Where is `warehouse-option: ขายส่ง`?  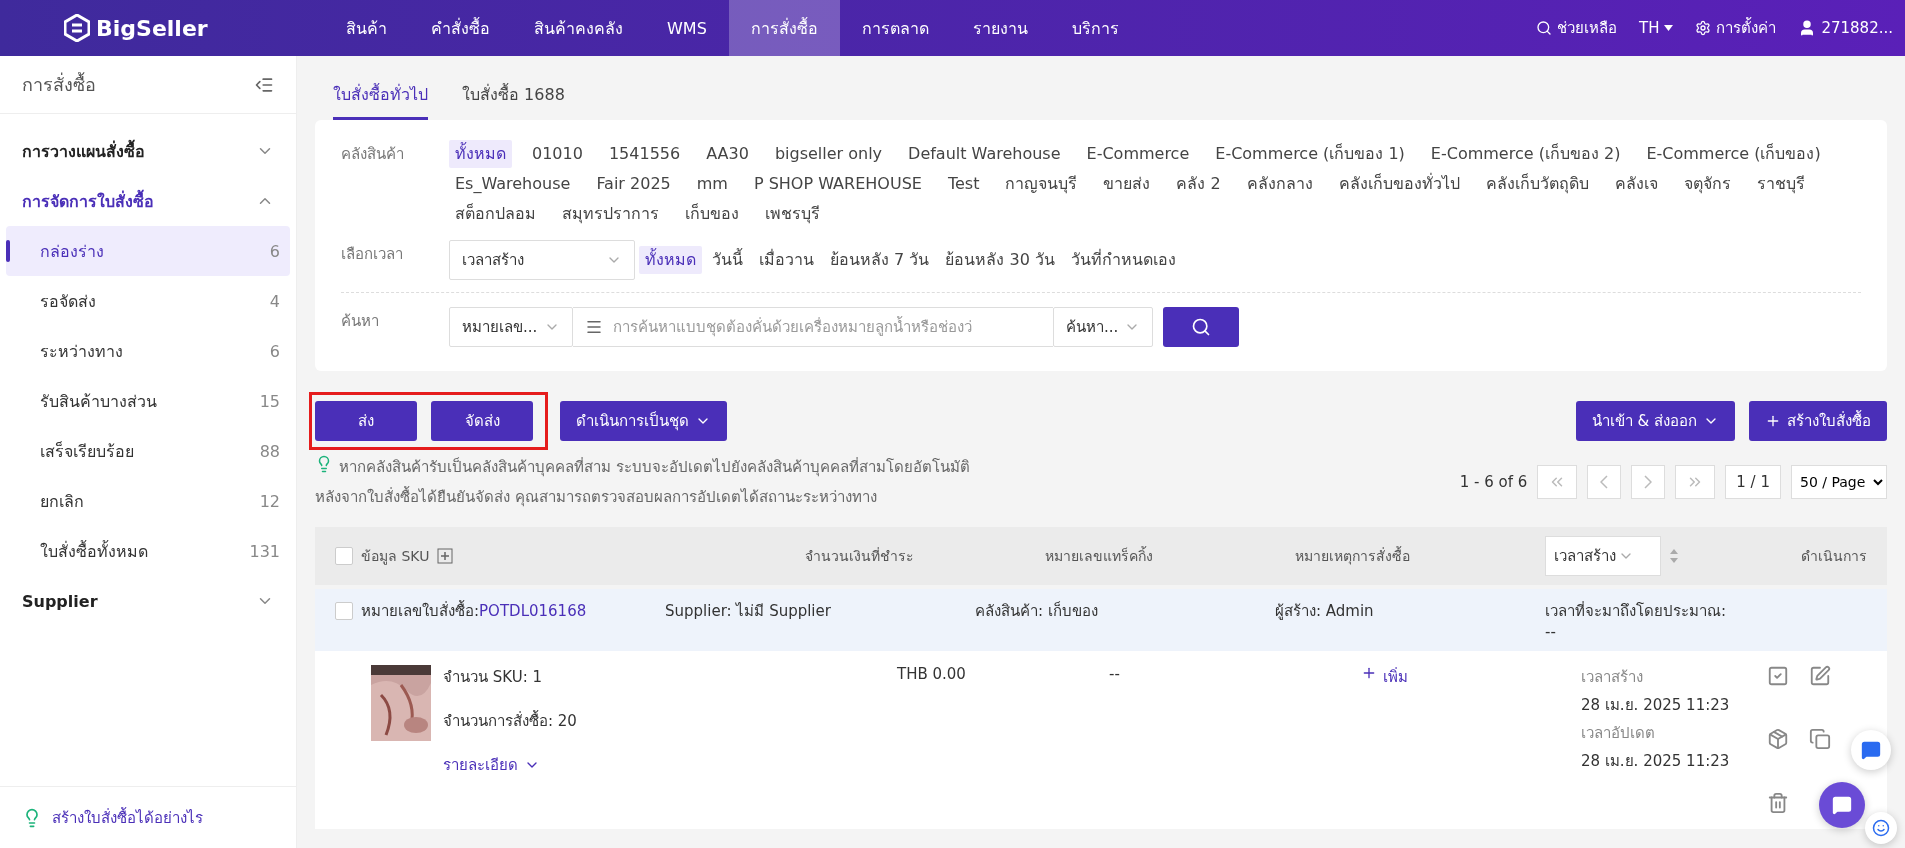 warehouse-option: ขายส่ง is located at coordinates (1127, 184).